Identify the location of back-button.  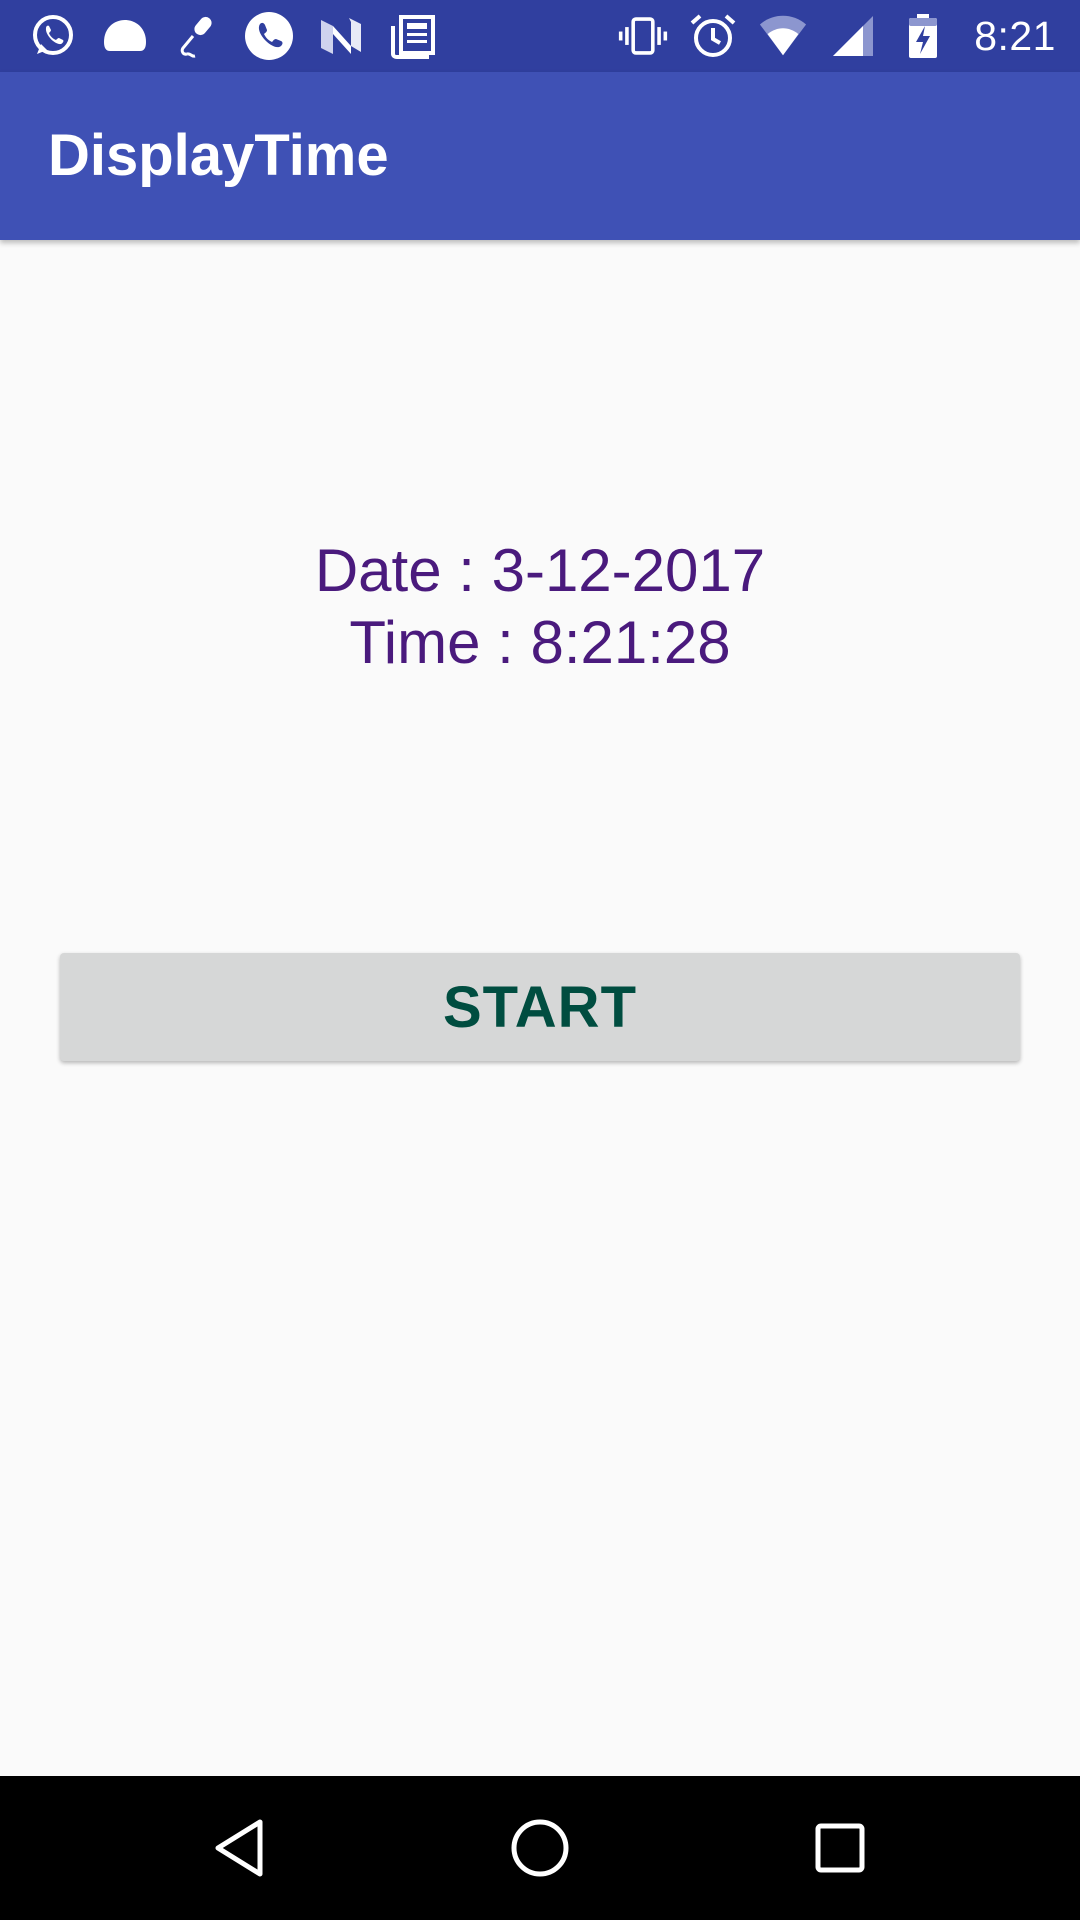
(240, 1848).